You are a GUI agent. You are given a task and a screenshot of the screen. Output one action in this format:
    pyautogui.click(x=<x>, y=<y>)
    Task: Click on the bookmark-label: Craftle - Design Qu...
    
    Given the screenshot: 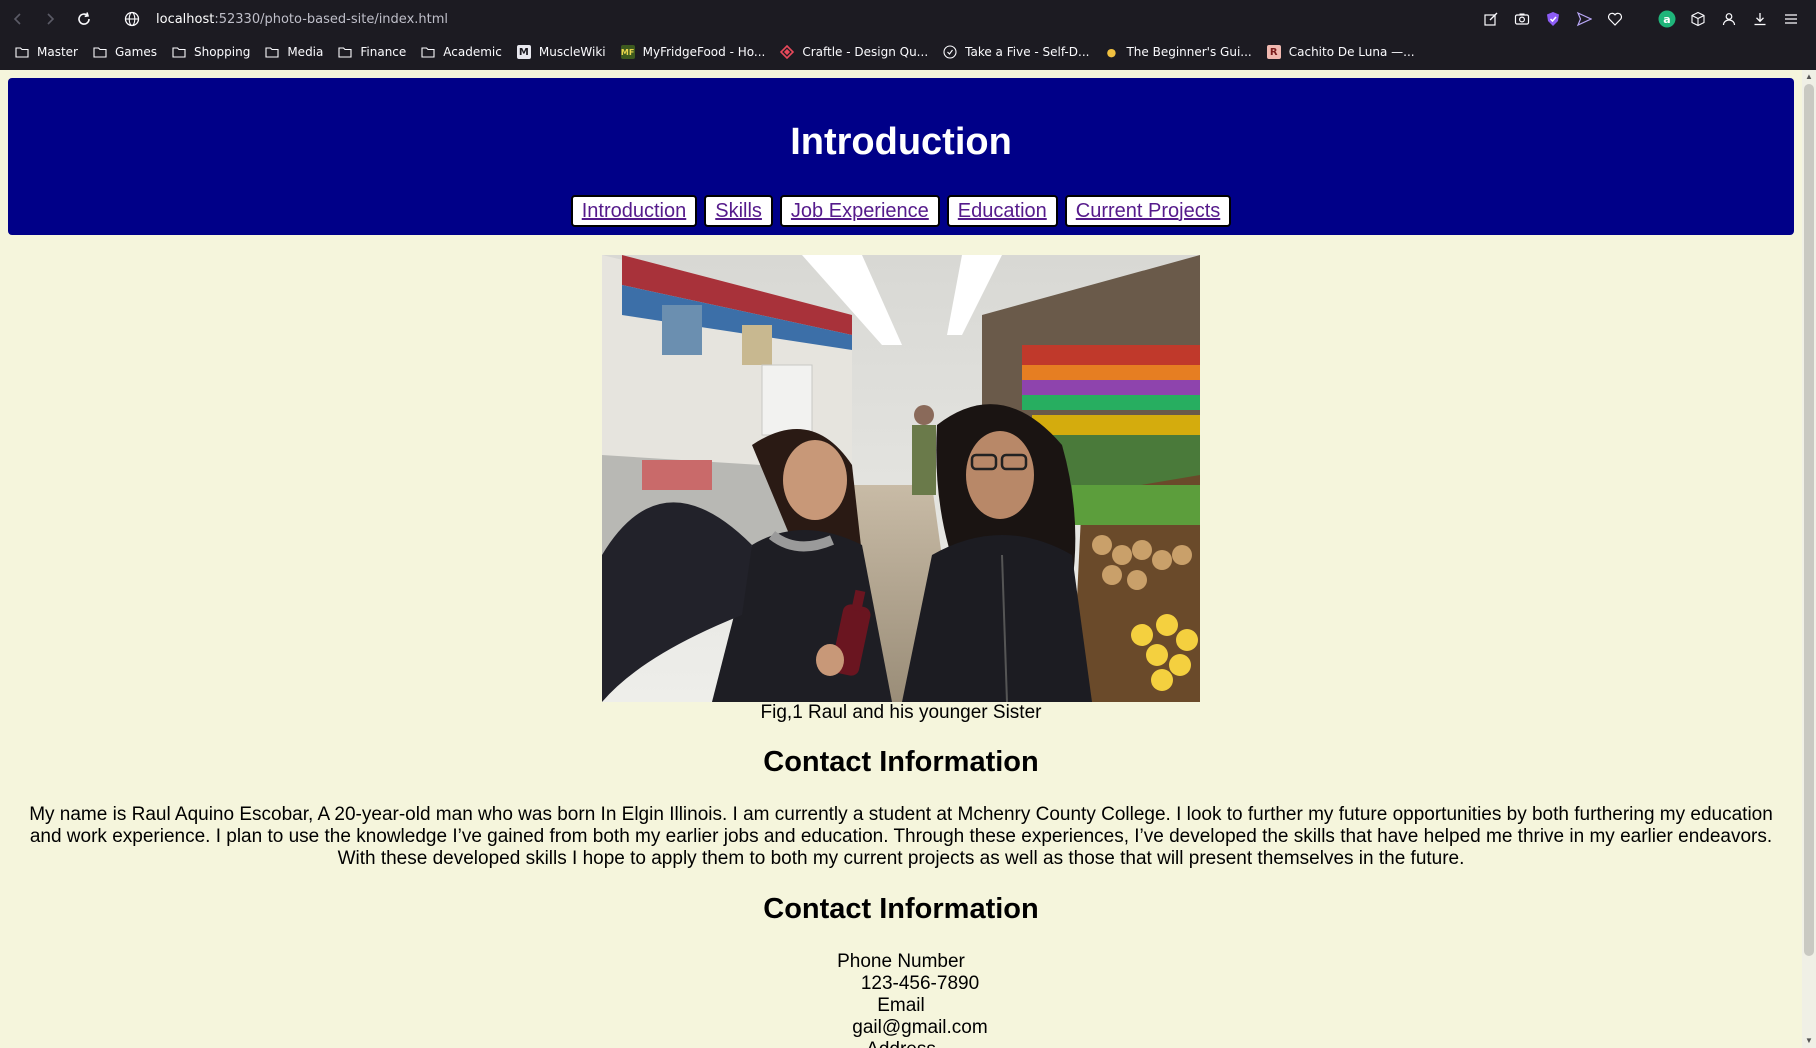 What is the action you would take?
    pyautogui.click(x=865, y=52)
    